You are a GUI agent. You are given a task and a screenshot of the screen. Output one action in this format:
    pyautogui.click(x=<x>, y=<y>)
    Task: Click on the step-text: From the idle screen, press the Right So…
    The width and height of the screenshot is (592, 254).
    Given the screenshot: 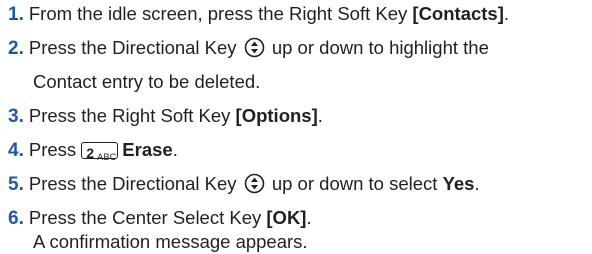 What is the action you would take?
    pyautogui.click(x=220, y=13)
    